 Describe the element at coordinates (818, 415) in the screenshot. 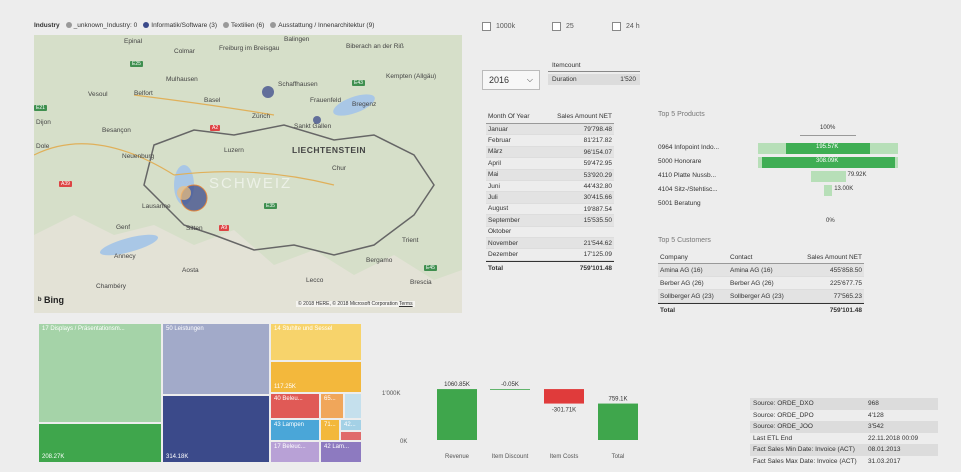

I see `table-row: Source: ORDE_DPO 4'128` at that location.